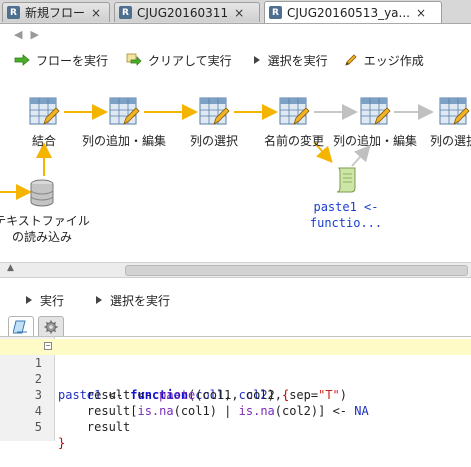 The width and height of the screenshot is (471, 467). Describe the element at coordinates (235, 378) in the screenshot. I see `code-line: 2 result <- paste(col1, col2, sep="T")` at that location.